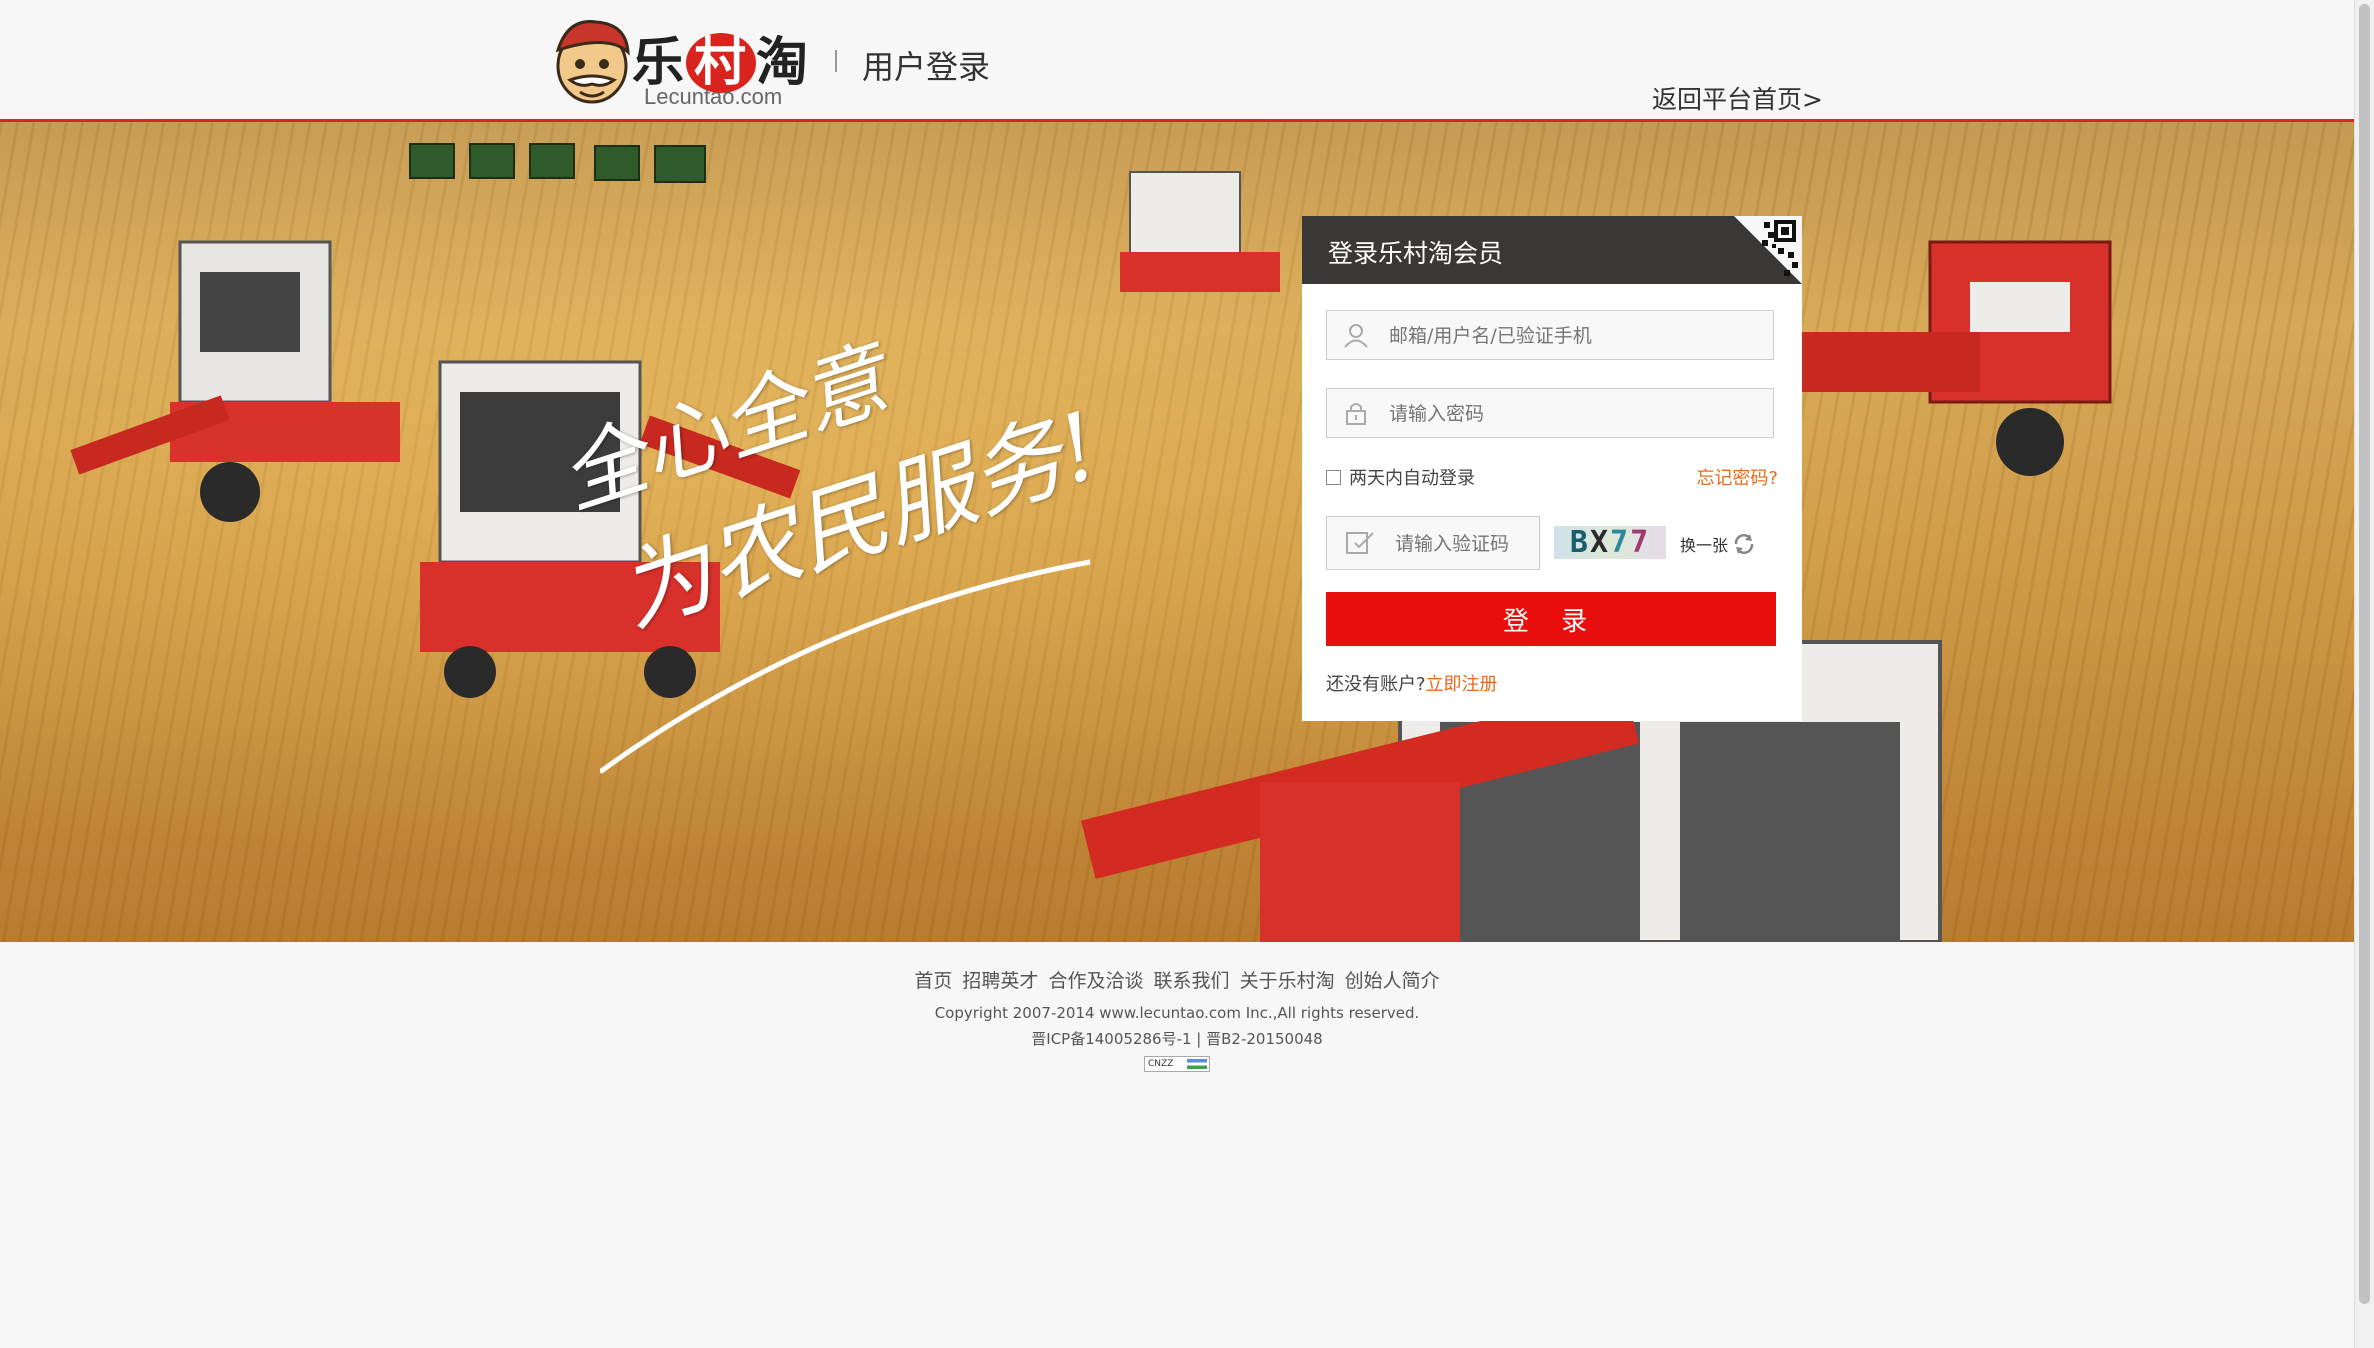 Image resolution: width=2374 pixels, height=1348 pixels. Describe the element at coordinates (845, 667) in the screenshot. I see `slogan-swoosh-icon` at that location.